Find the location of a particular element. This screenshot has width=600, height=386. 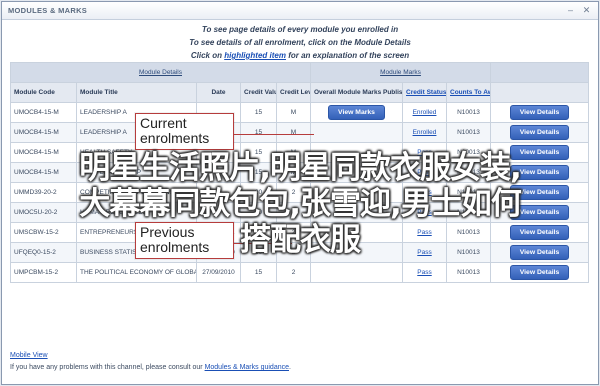

credit-level-cell-text: M is located at coordinates (293, 112).